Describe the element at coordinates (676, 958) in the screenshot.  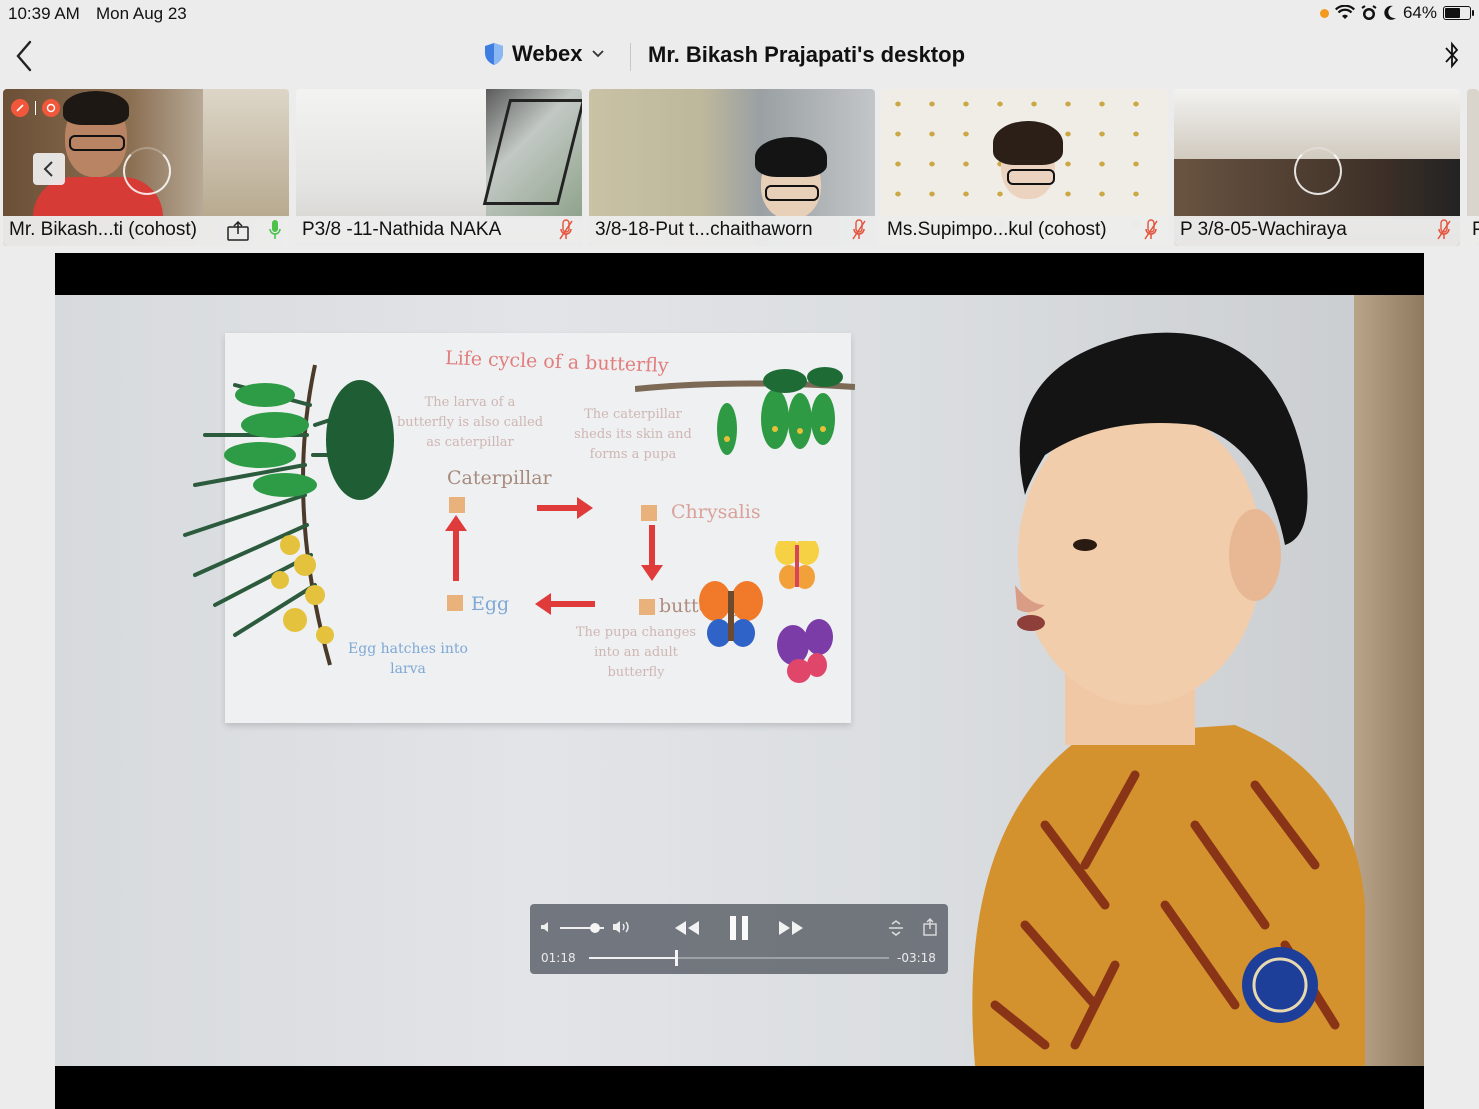
I see `scrubber-knob` at that location.